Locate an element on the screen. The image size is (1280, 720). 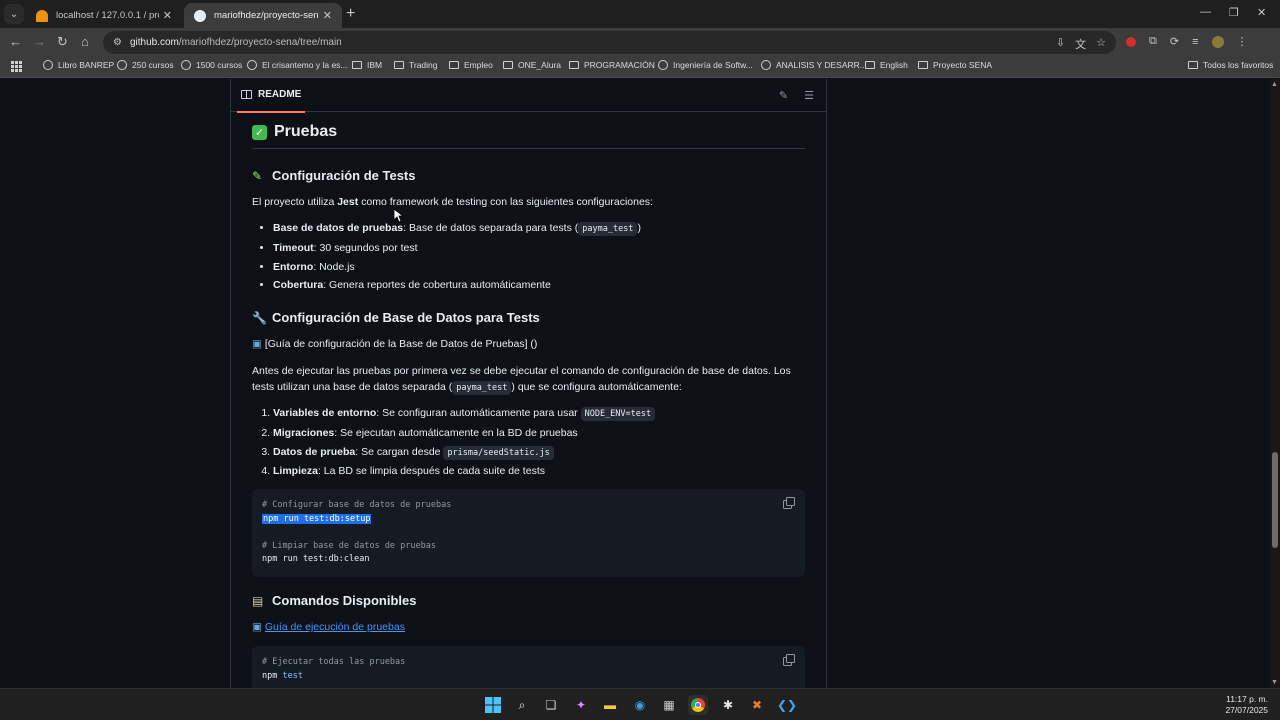
bookmark-folder: IBM is located at coordinates (367, 65).